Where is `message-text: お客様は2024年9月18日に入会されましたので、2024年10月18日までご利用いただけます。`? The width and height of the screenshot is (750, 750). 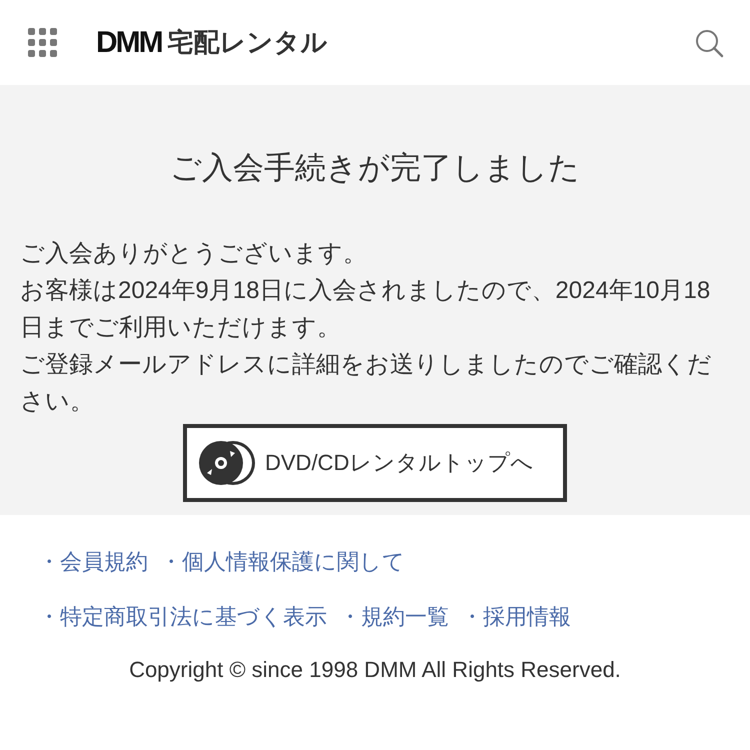 message-text: お客様は2024年9月18日に入会されましたので、2024年10月18日までご利用いただけます。 is located at coordinates (366, 309).